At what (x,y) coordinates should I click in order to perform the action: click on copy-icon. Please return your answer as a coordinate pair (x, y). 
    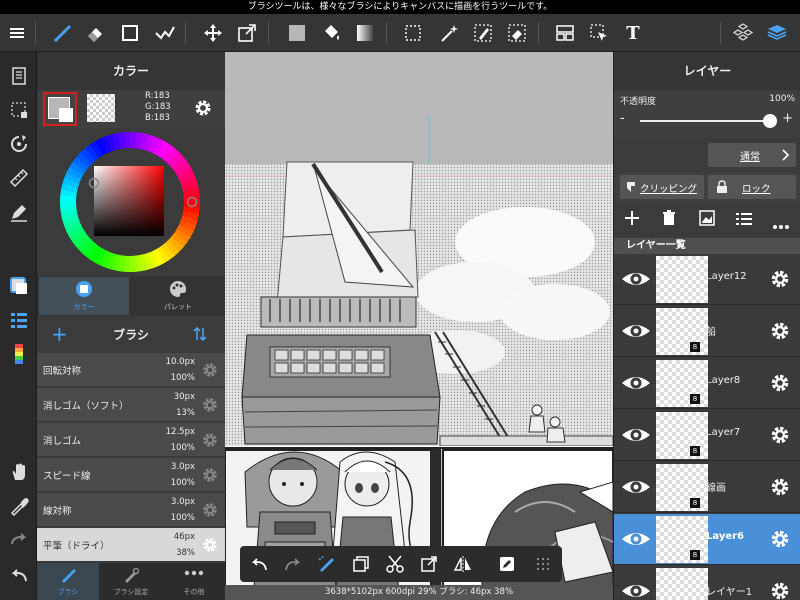
    Looking at the image, I should click on (361, 564).